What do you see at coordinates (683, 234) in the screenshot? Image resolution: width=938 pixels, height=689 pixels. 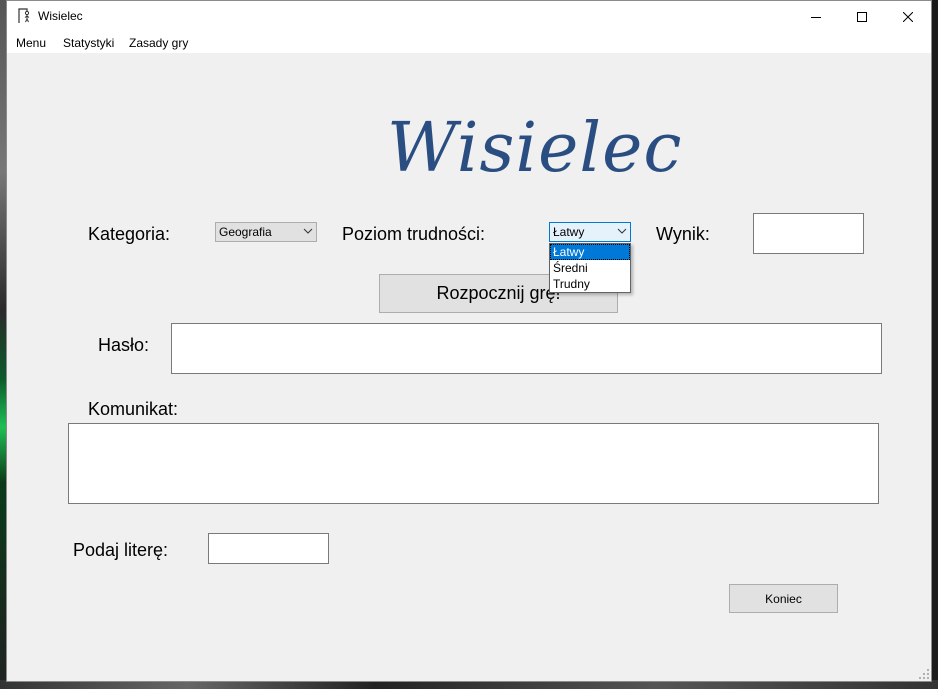 I see `score-label: Wynik:` at bounding box center [683, 234].